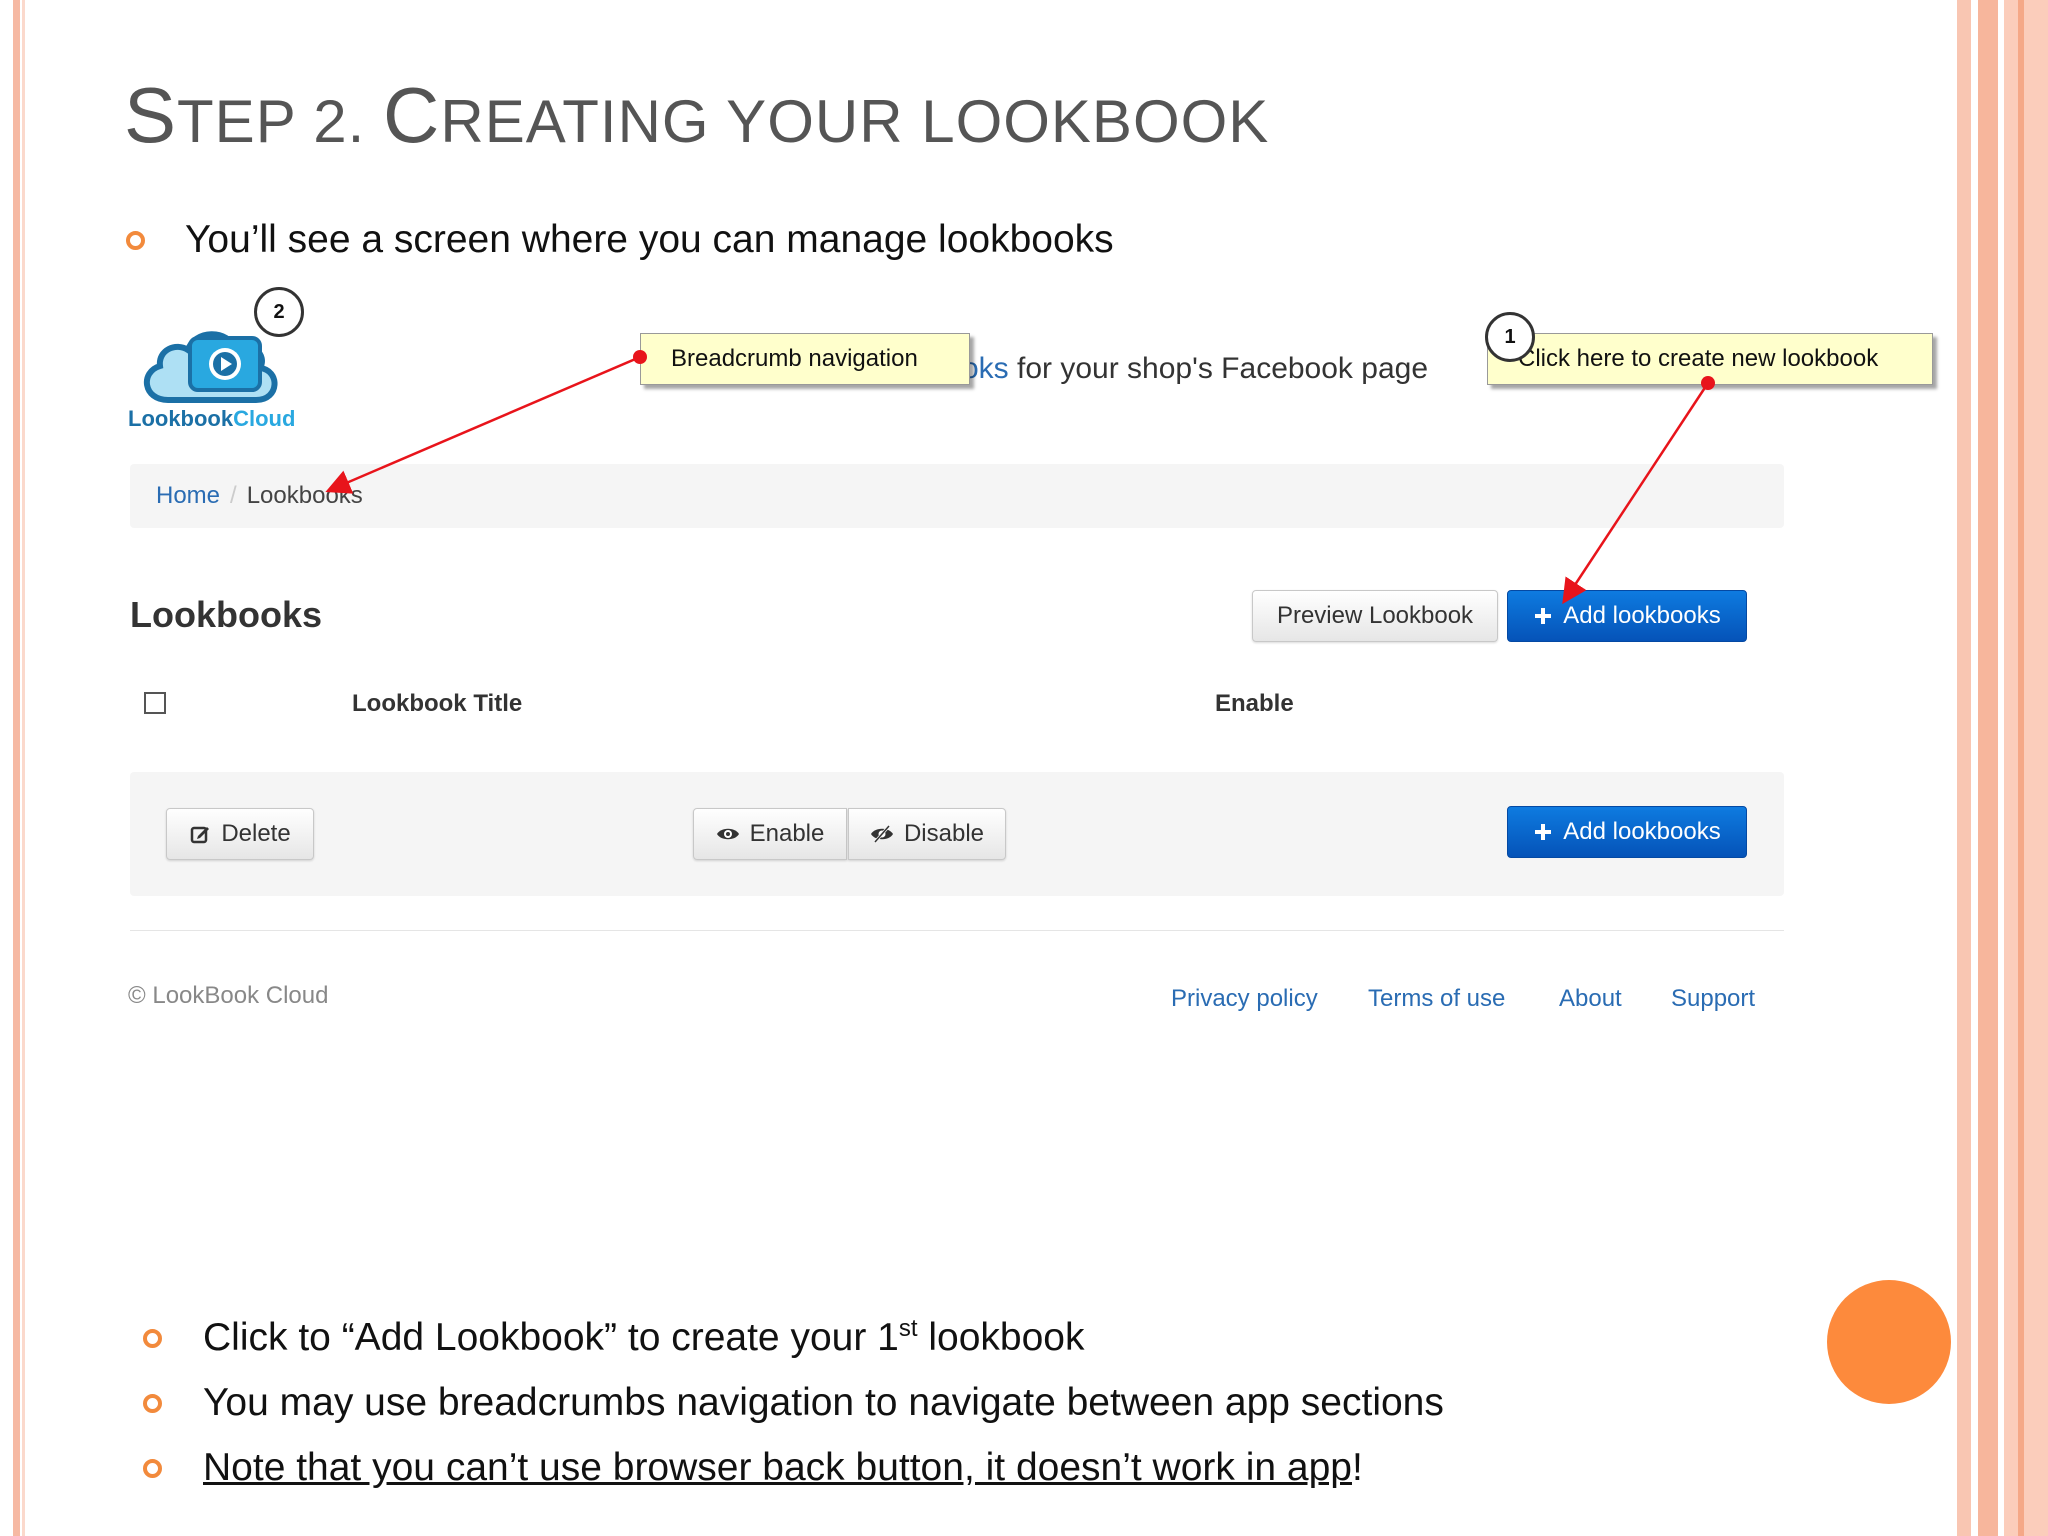  Describe the element at coordinates (1590, 999) in the screenshot. I see `footer-link-about: About` at that location.